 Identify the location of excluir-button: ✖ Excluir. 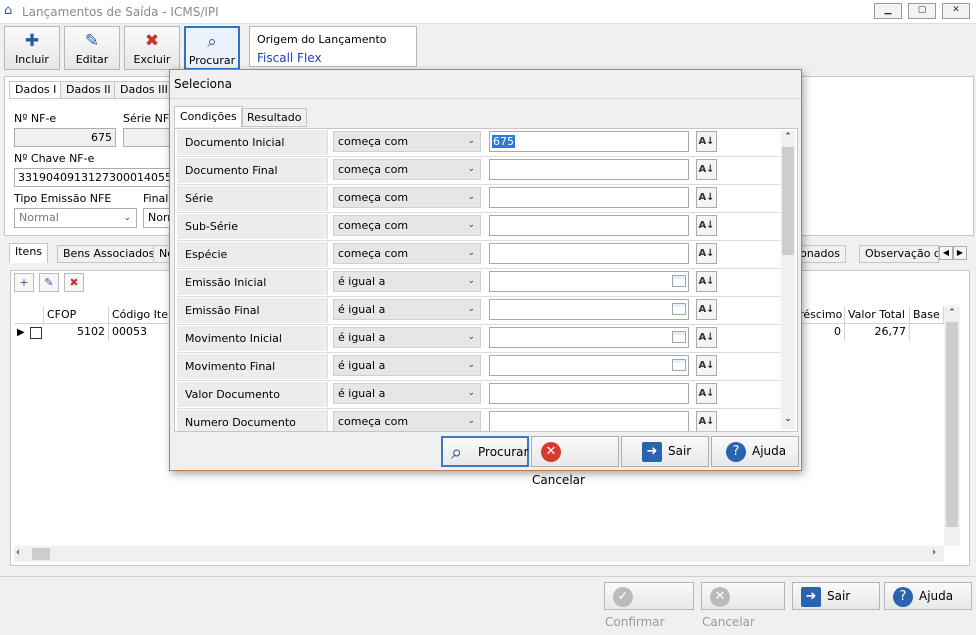
(152, 48).